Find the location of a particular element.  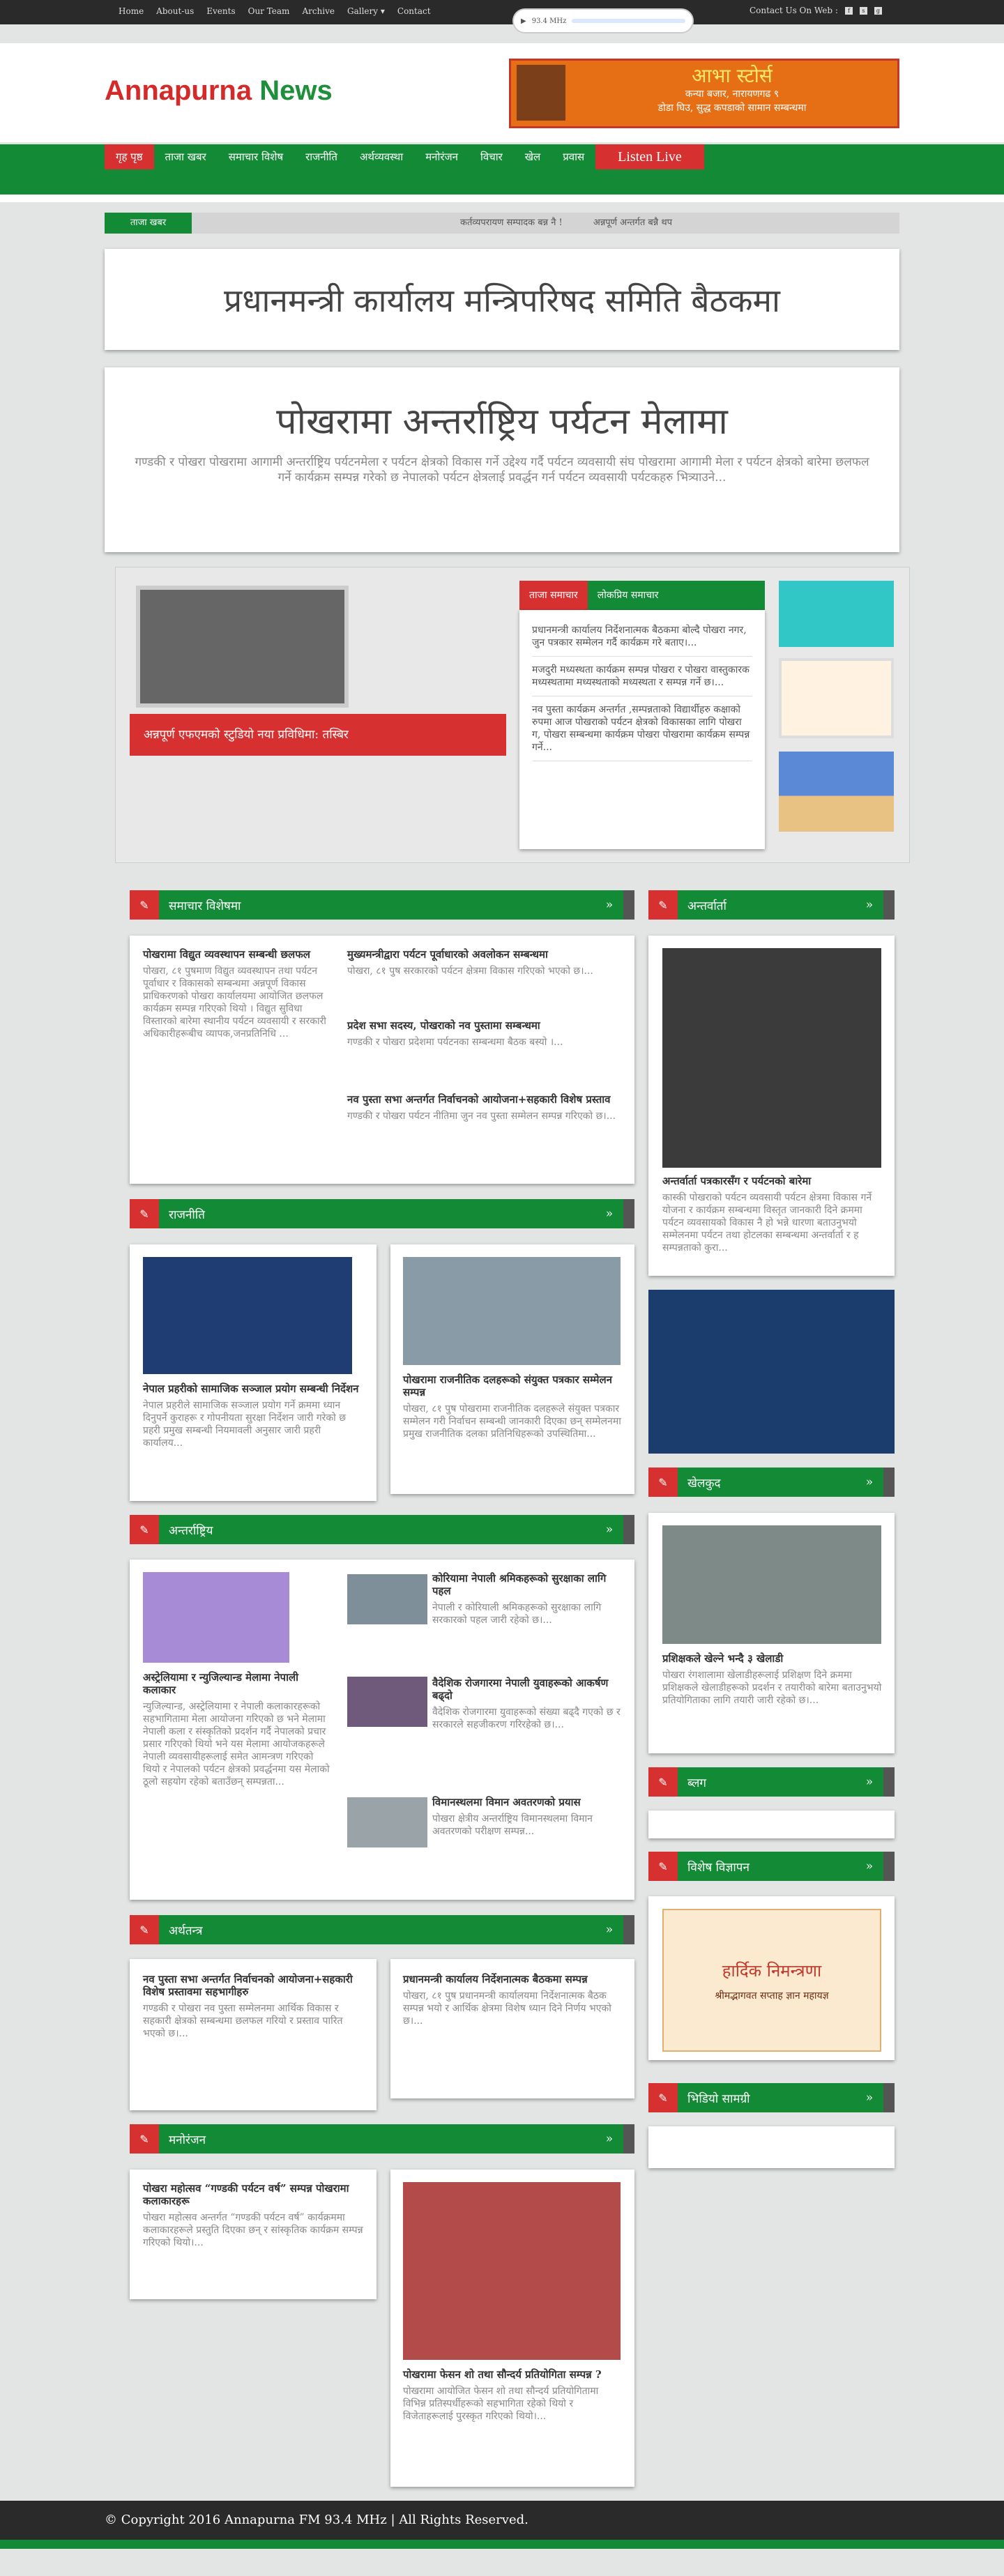

menu-sports: खेल is located at coordinates (533, 157).